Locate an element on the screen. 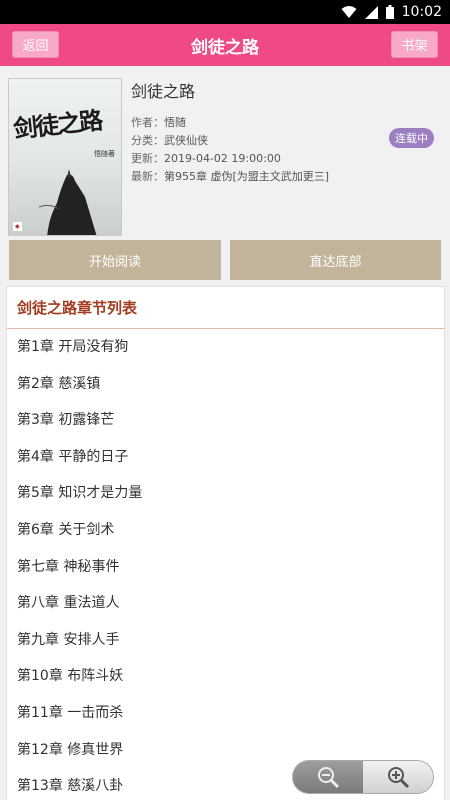  category-value: 武侠仙侠 is located at coordinates (186, 140).